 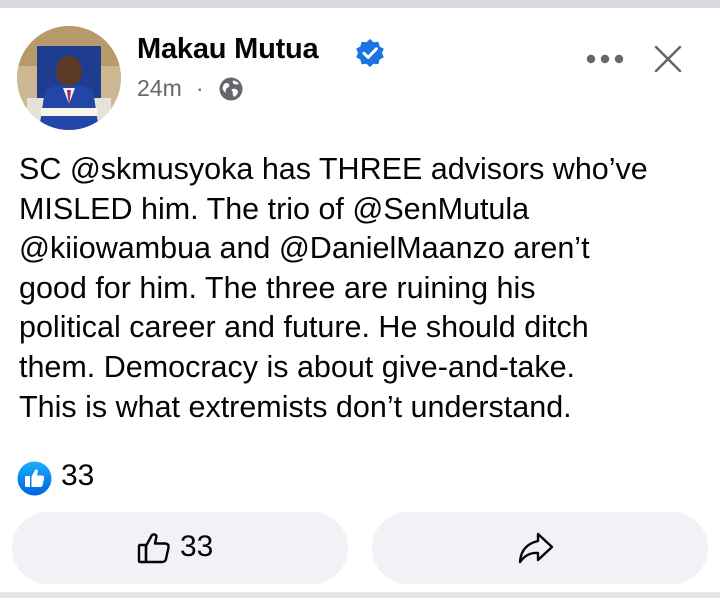 What do you see at coordinates (231, 89) in the screenshot?
I see `globe-icon` at bounding box center [231, 89].